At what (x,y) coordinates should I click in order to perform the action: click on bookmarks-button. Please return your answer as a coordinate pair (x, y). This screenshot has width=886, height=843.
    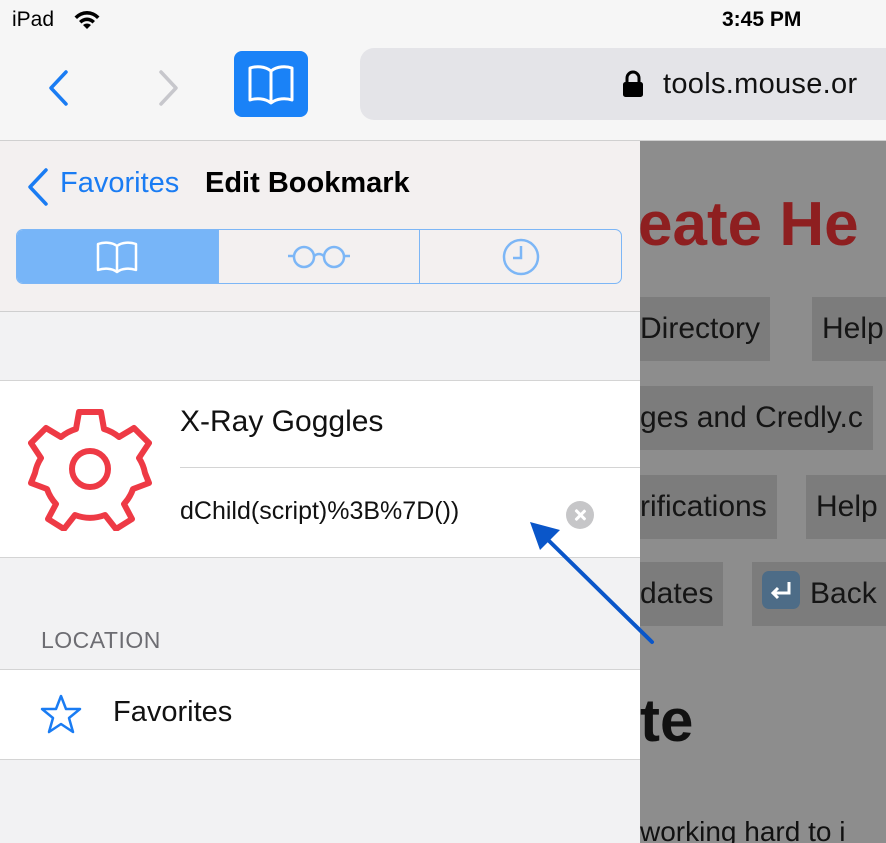
    Looking at the image, I should click on (271, 84).